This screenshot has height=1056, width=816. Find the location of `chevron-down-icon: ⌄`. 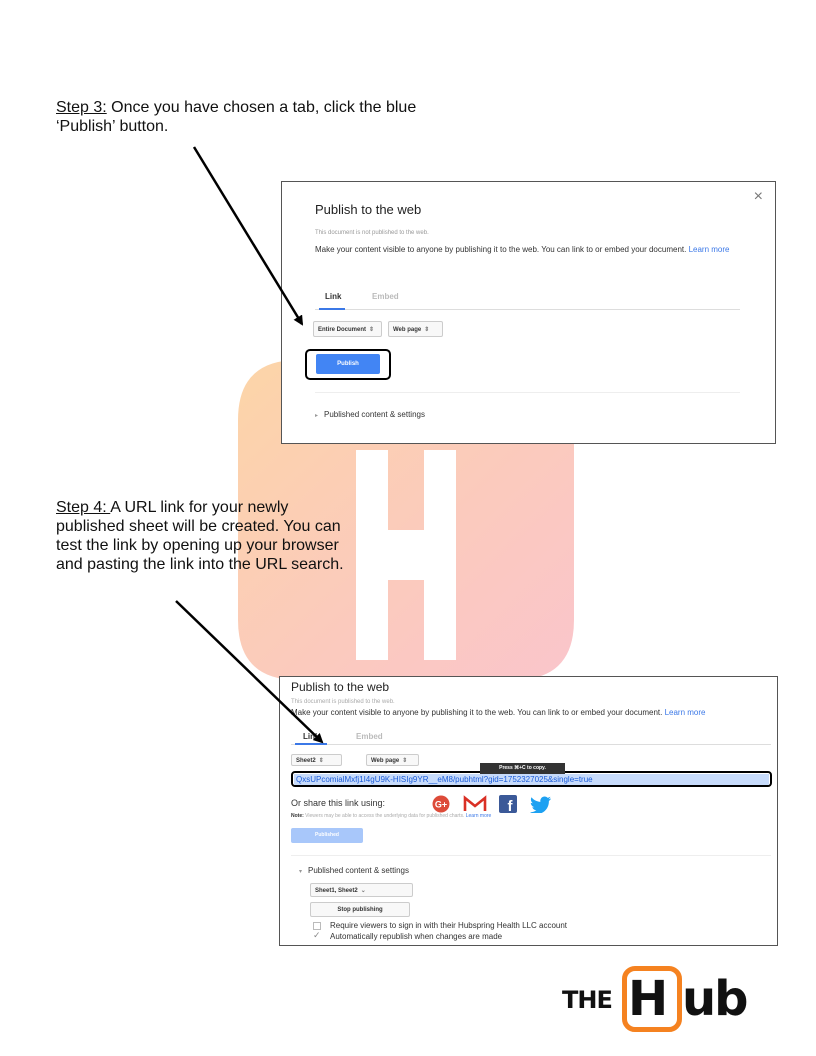

chevron-down-icon: ⌄ is located at coordinates (363, 891).